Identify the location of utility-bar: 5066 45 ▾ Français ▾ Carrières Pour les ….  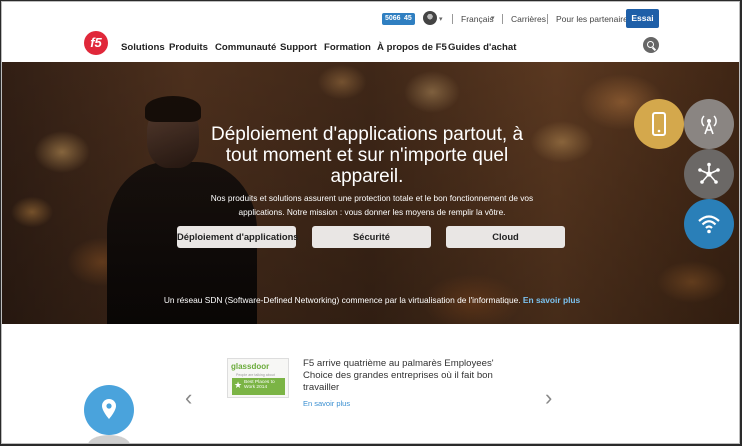
(370, 17).